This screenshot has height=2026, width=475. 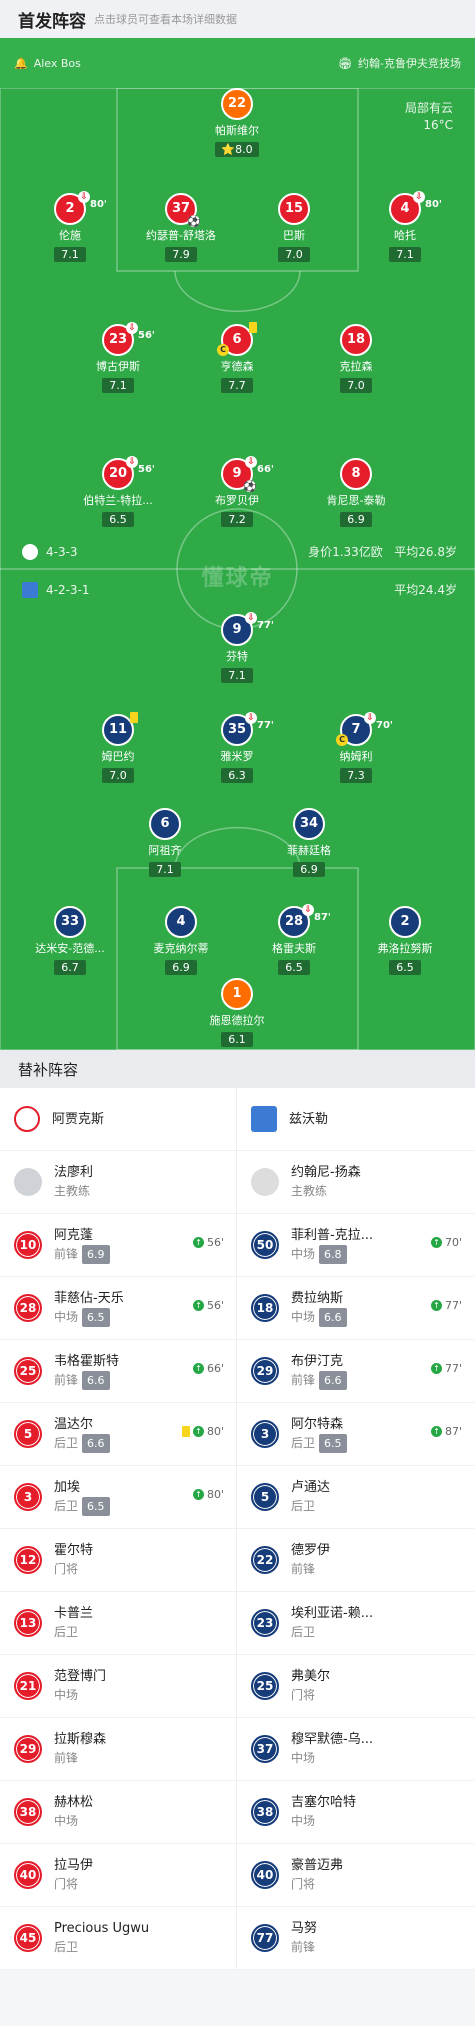 What do you see at coordinates (96, 1506) in the screenshot?
I see `sub-rating: 6.5` at bounding box center [96, 1506].